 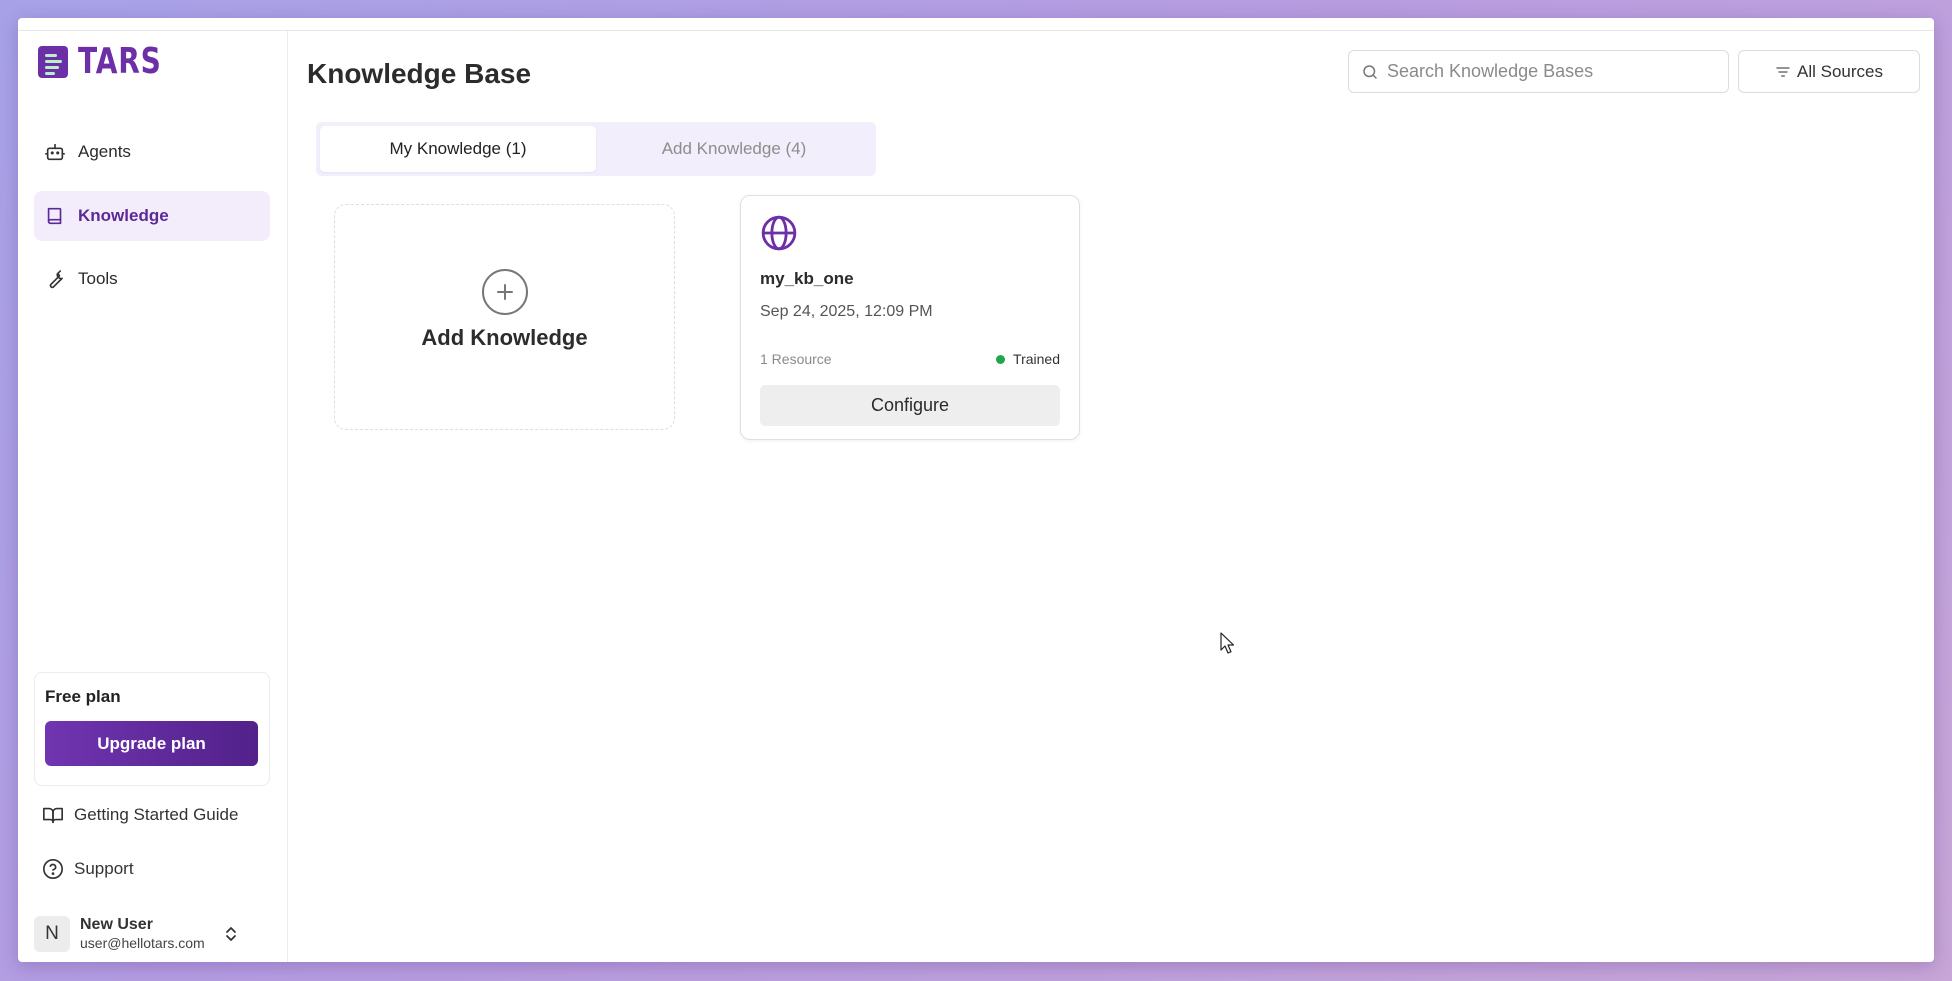 What do you see at coordinates (734, 149) in the screenshot?
I see `tab-add-knowledge: Add Knowledge (4)` at bounding box center [734, 149].